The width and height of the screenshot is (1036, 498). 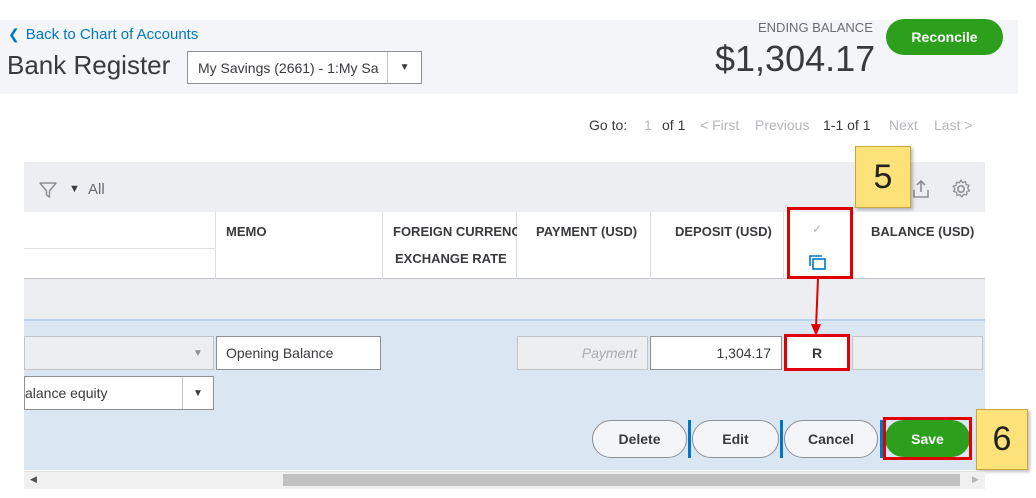 I want to click on account-select: My Savings (2661) - 1:My Sa ▼, so click(x=304, y=67).